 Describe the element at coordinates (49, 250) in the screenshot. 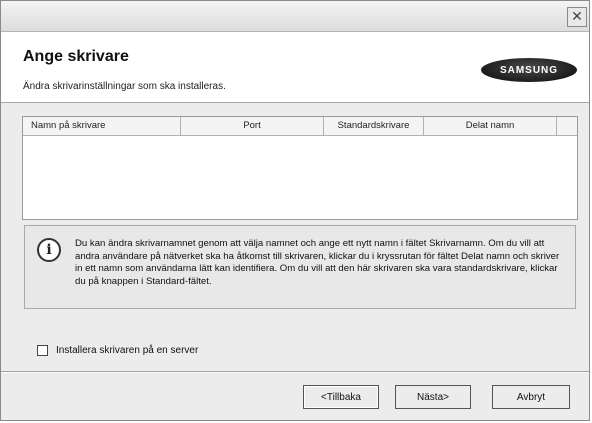

I see `info-icon: i` at that location.